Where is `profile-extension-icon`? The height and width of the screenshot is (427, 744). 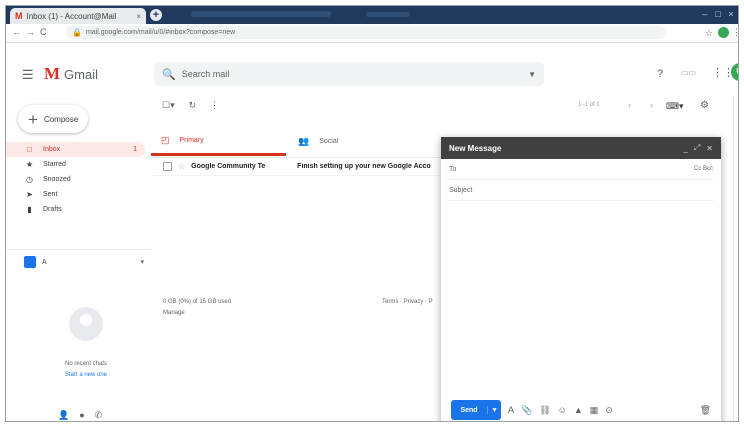
profile-extension-icon is located at coordinates (723, 32).